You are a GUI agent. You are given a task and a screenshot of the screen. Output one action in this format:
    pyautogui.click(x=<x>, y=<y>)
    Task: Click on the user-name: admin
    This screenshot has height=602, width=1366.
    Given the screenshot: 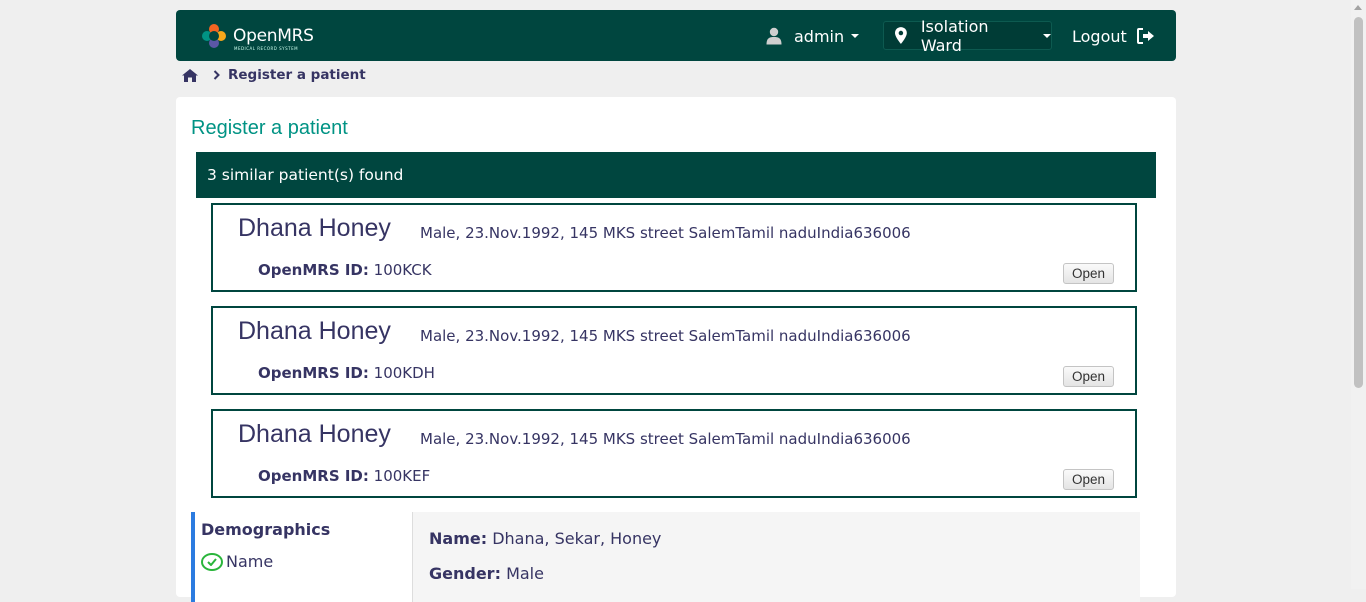 What is the action you would take?
    pyautogui.click(x=819, y=36)
    